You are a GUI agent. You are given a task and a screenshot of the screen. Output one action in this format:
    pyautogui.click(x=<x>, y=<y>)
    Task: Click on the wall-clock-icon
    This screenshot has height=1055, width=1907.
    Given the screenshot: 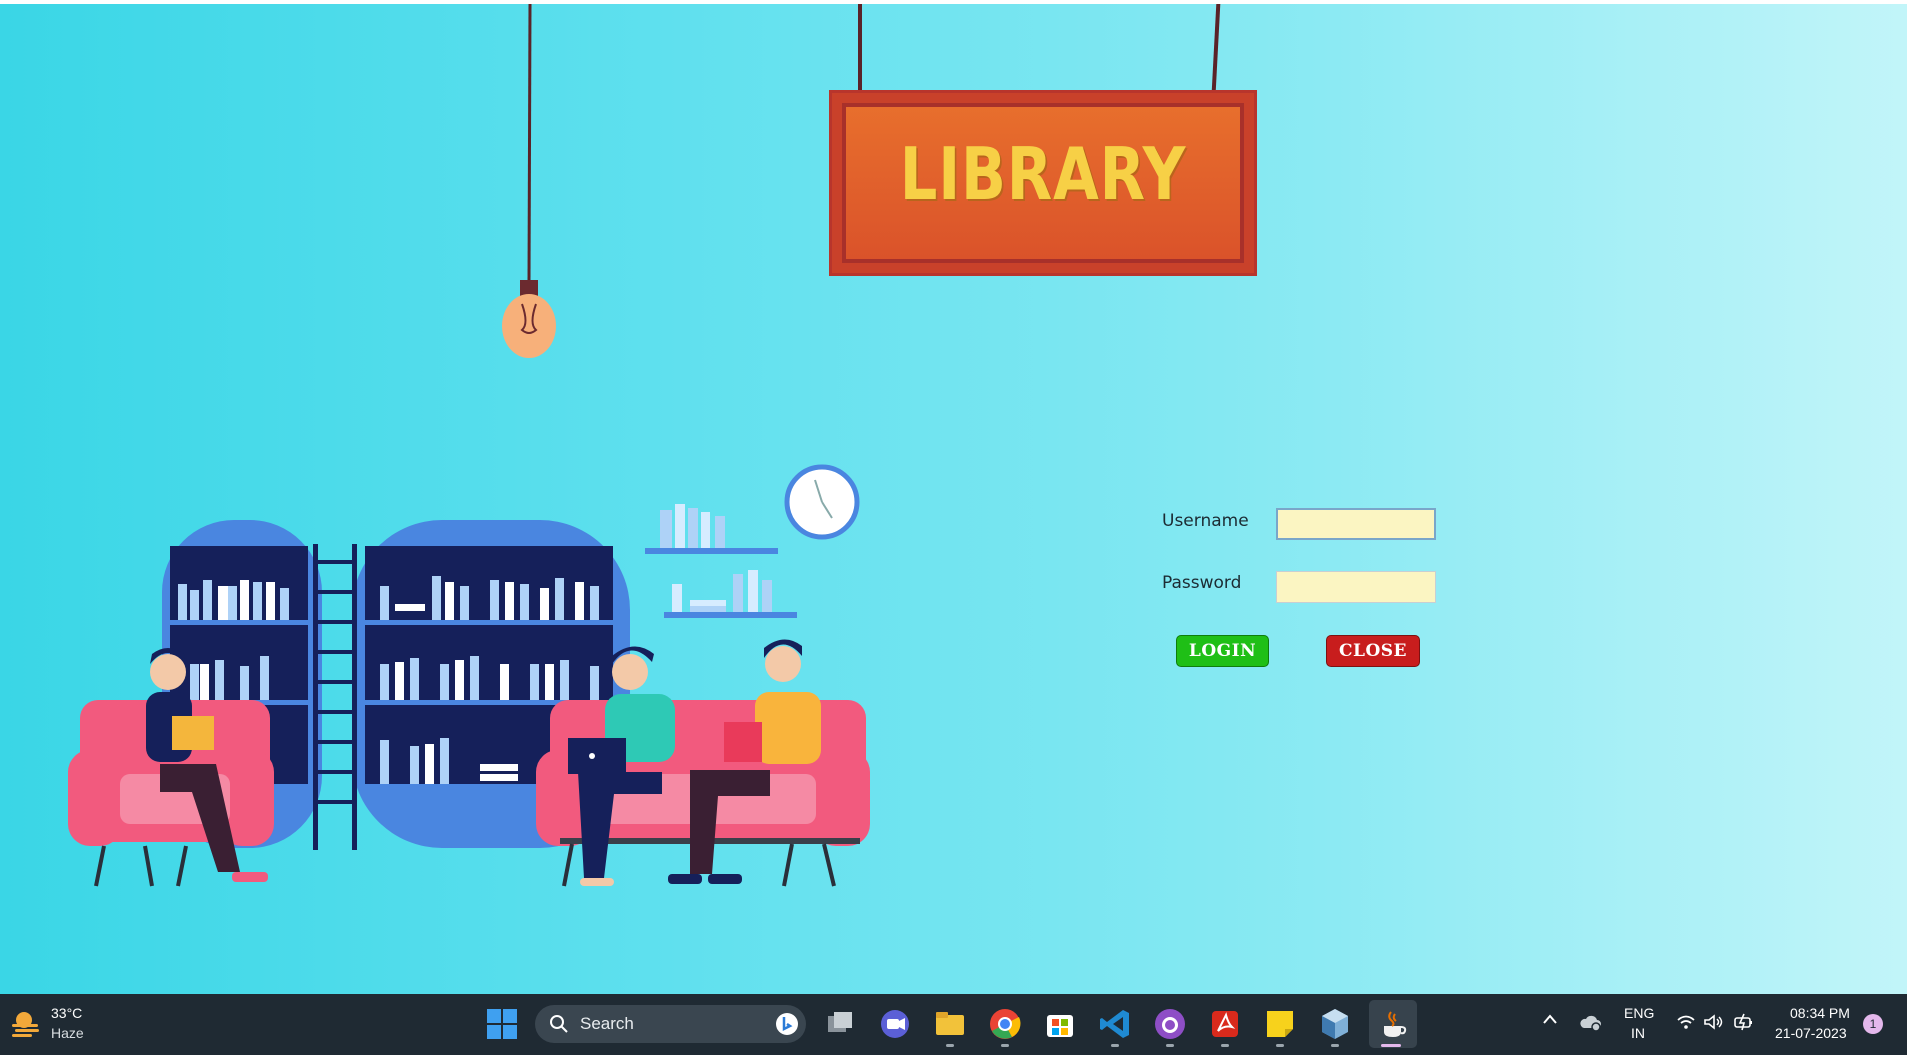 What is the action you would take?
    pyautogui.click(x=822, y=502)
    